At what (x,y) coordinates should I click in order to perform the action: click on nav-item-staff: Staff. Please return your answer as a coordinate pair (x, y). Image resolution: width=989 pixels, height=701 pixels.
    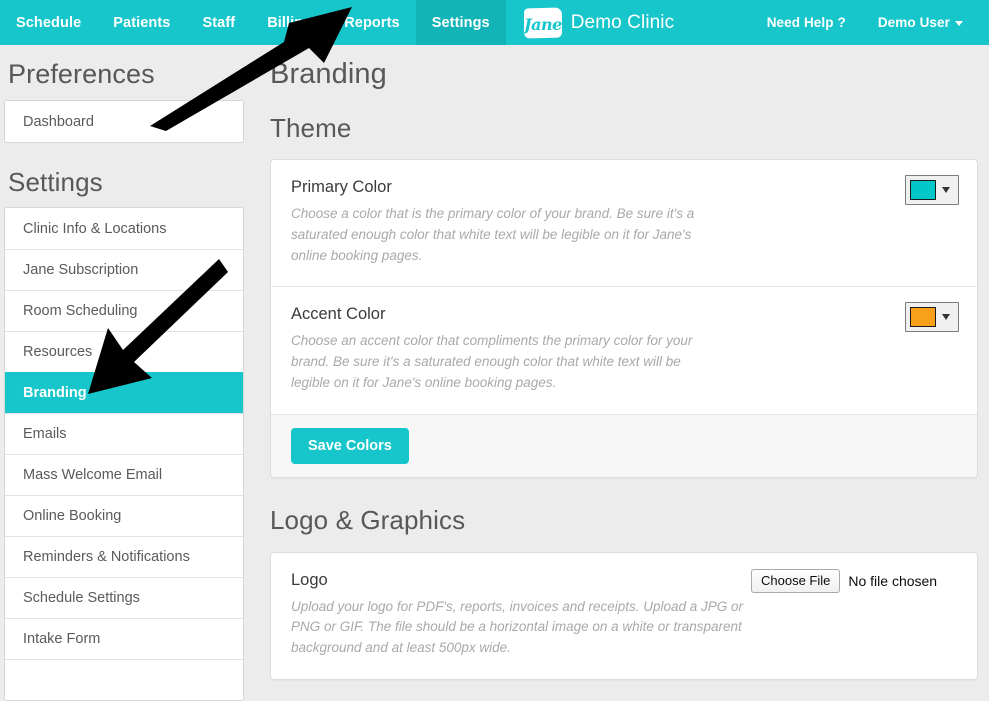
    Looking at the image, I should click on (218, 22).